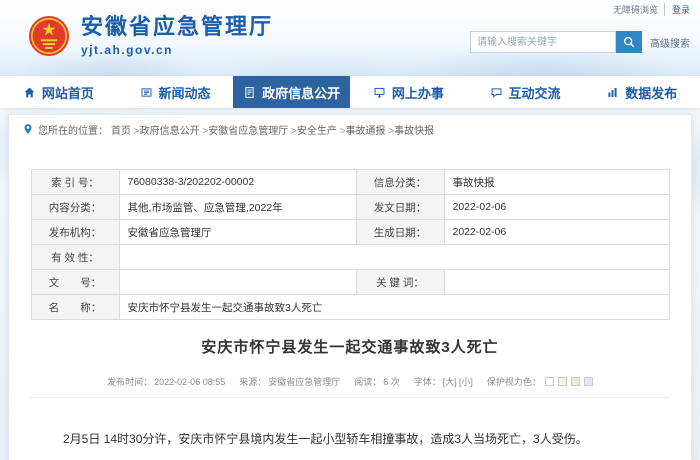  What do you see at coordinates (29, 92) in the screenshot?
I see `home-icon` at bounding box center [29, 92].